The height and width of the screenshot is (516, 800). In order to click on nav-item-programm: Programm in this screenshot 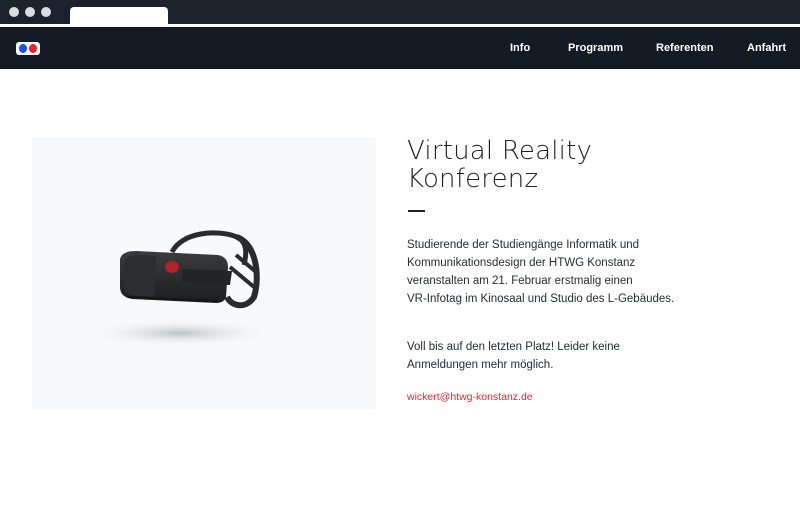, I will do `click(595, 48)`.